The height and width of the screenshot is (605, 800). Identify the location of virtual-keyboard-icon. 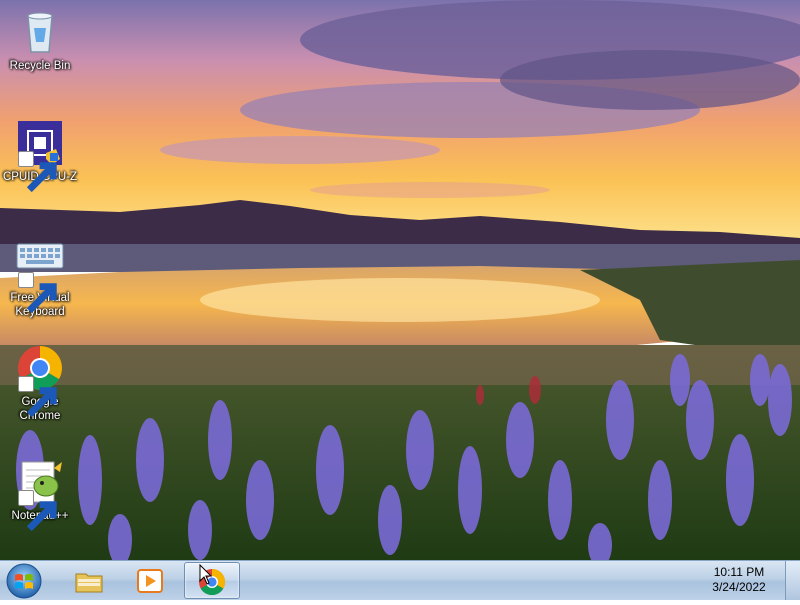
(40, 277).